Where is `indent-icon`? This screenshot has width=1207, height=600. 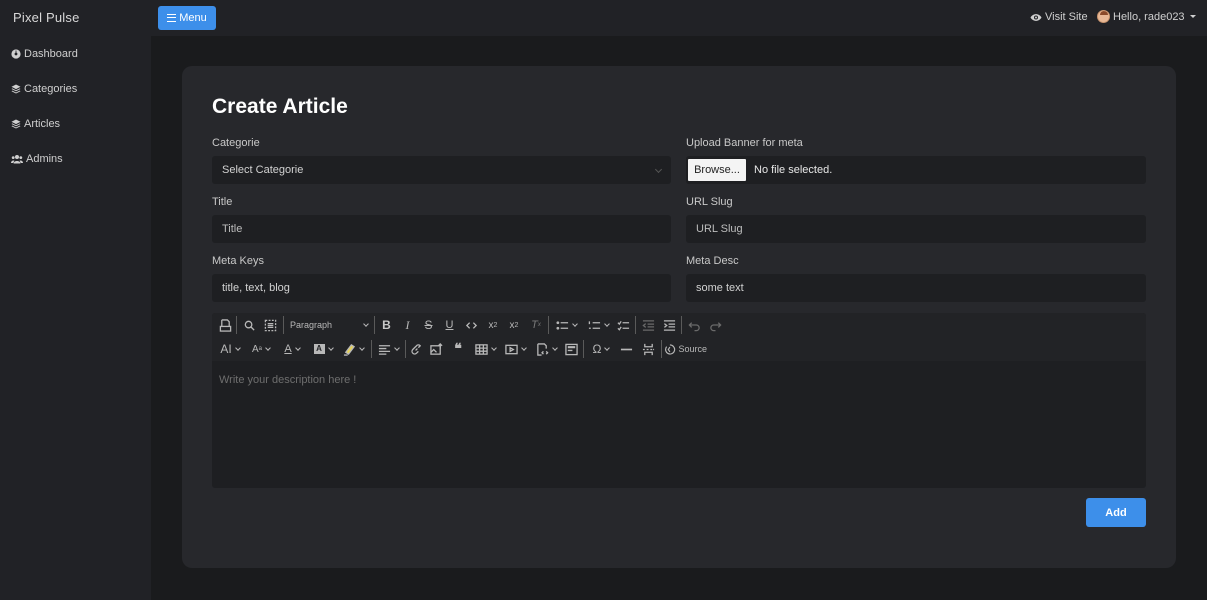 indent-icon is located at coordinates (669, 325).